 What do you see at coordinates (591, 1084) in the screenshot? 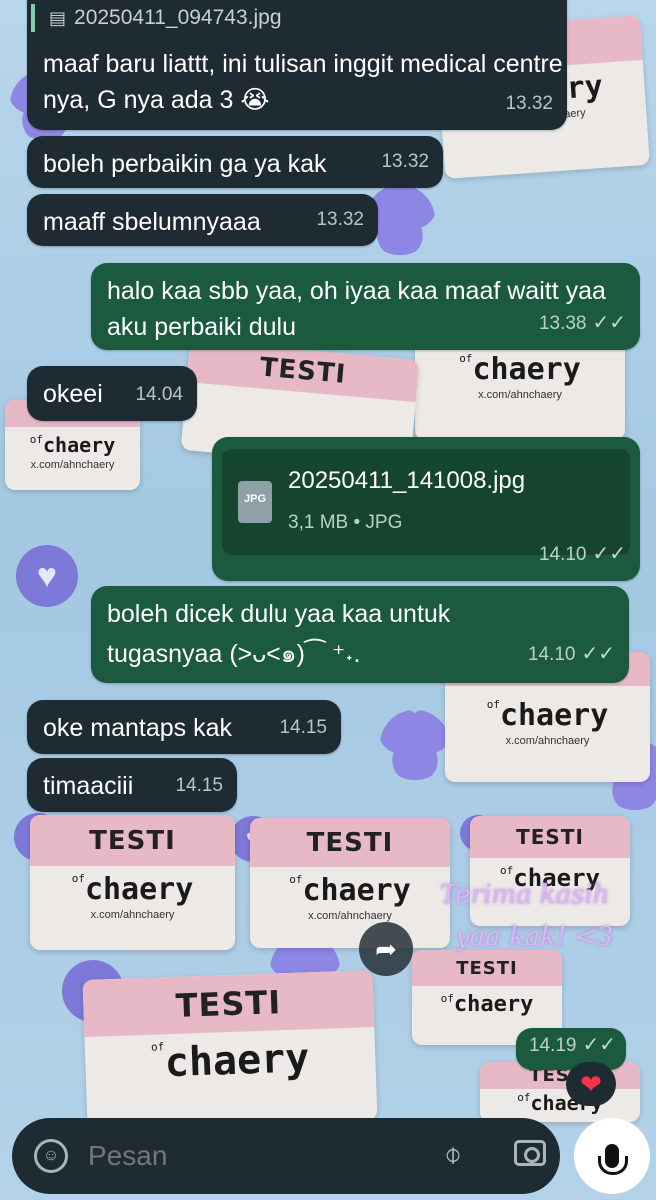
I see `heart-reaction-icon: ❤` at bounding box center [591, 1084].